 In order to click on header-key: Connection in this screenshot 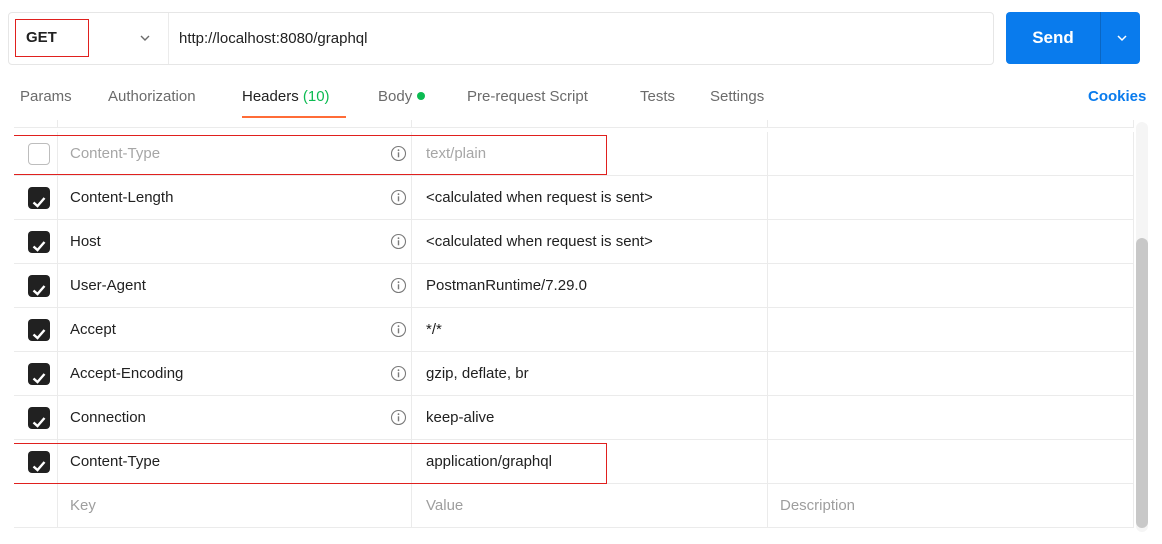, I will do `click(108, 417)`.